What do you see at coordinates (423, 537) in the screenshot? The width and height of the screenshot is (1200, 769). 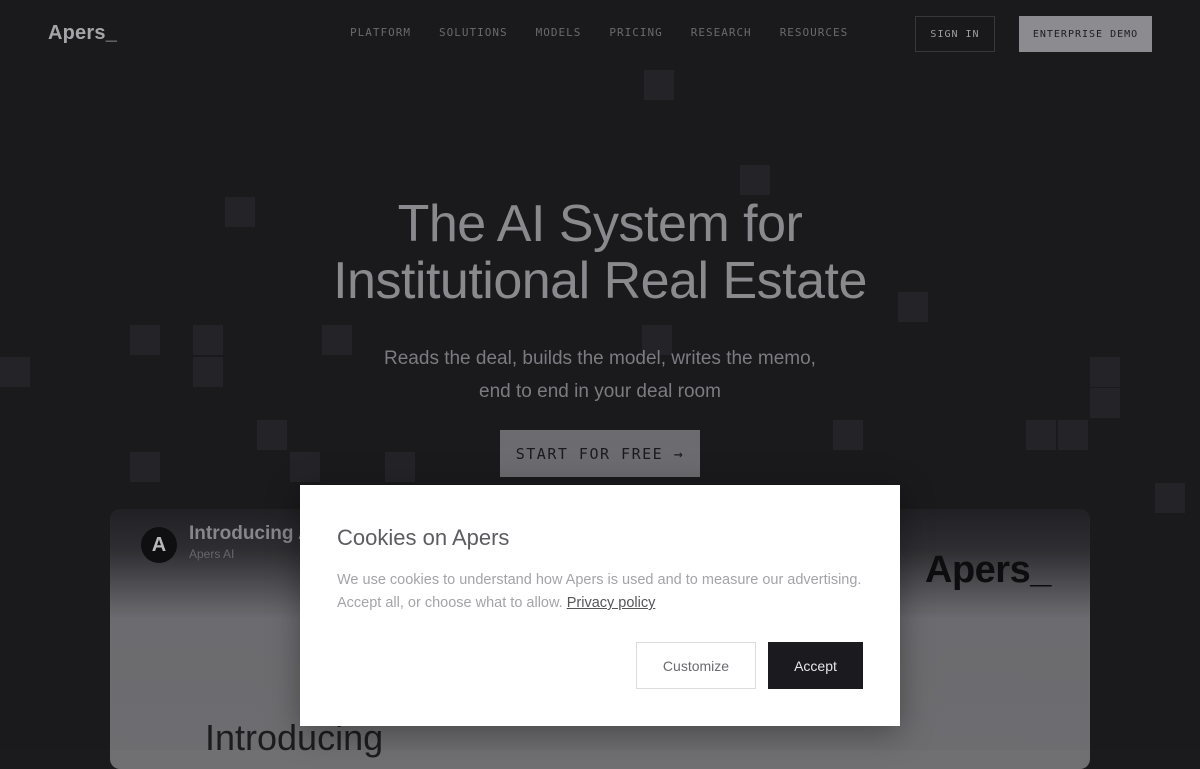 I see `cookie-title: Cookies on Apers` at bounding box center [423, 537].